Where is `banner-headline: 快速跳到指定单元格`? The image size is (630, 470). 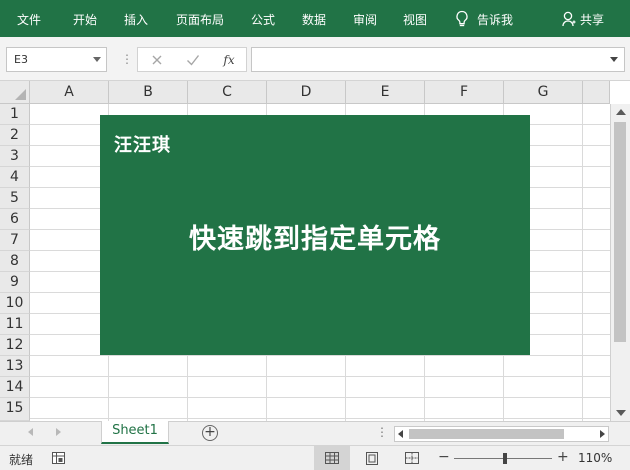
banner-headline: 快速跳到指定单元格 is located at coordinates (315, 239).